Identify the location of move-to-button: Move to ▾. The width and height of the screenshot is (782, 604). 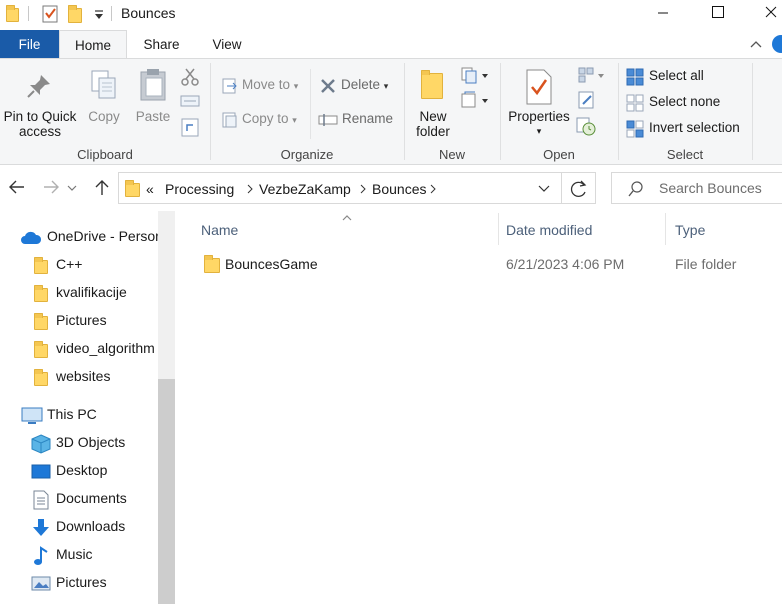
(270, 85).